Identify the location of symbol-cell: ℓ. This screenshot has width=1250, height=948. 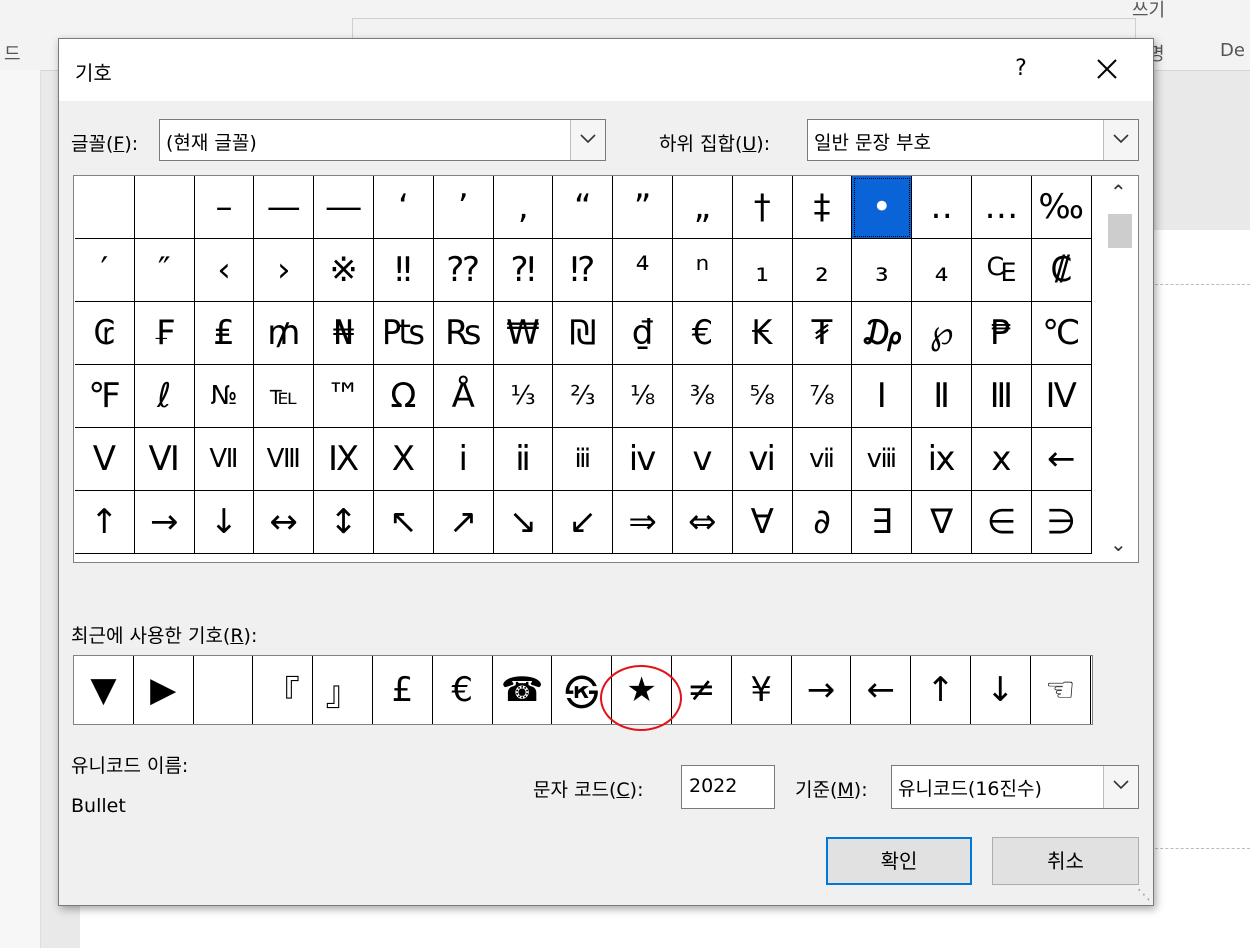
(164, 396).